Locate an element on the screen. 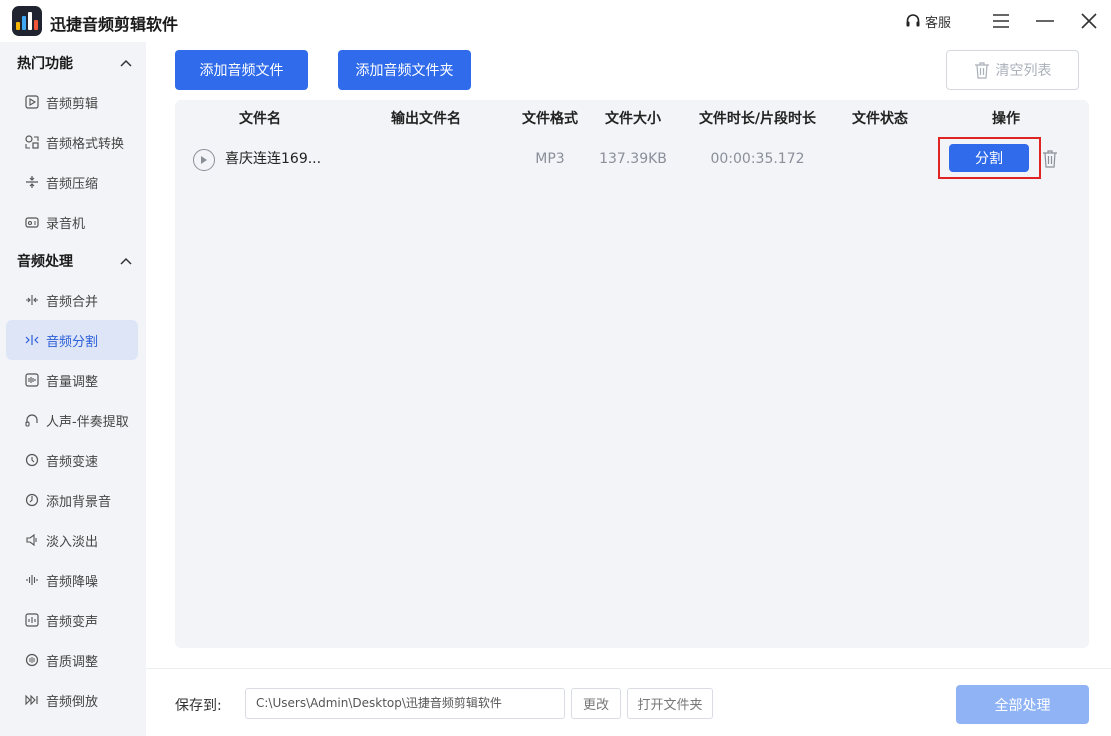 Image resolution: width=1111 pixels, height=736 pixels. sidebar-item-label: 淡入淡出 is located at coordinates (72, 542).